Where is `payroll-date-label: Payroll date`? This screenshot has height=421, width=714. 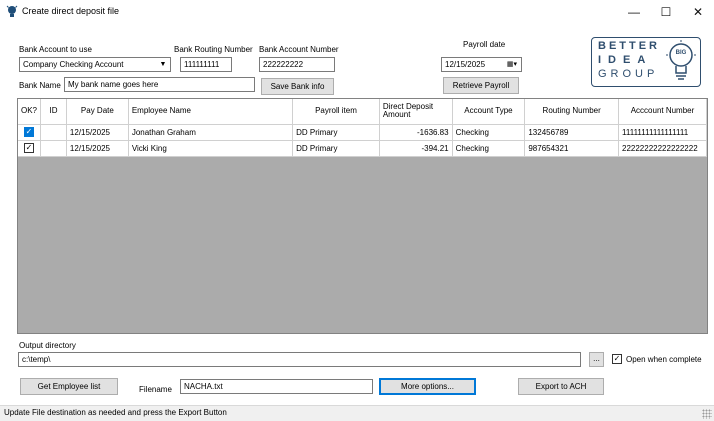
payroll-date-label: Payroll date is located at coordinates (484, 44).